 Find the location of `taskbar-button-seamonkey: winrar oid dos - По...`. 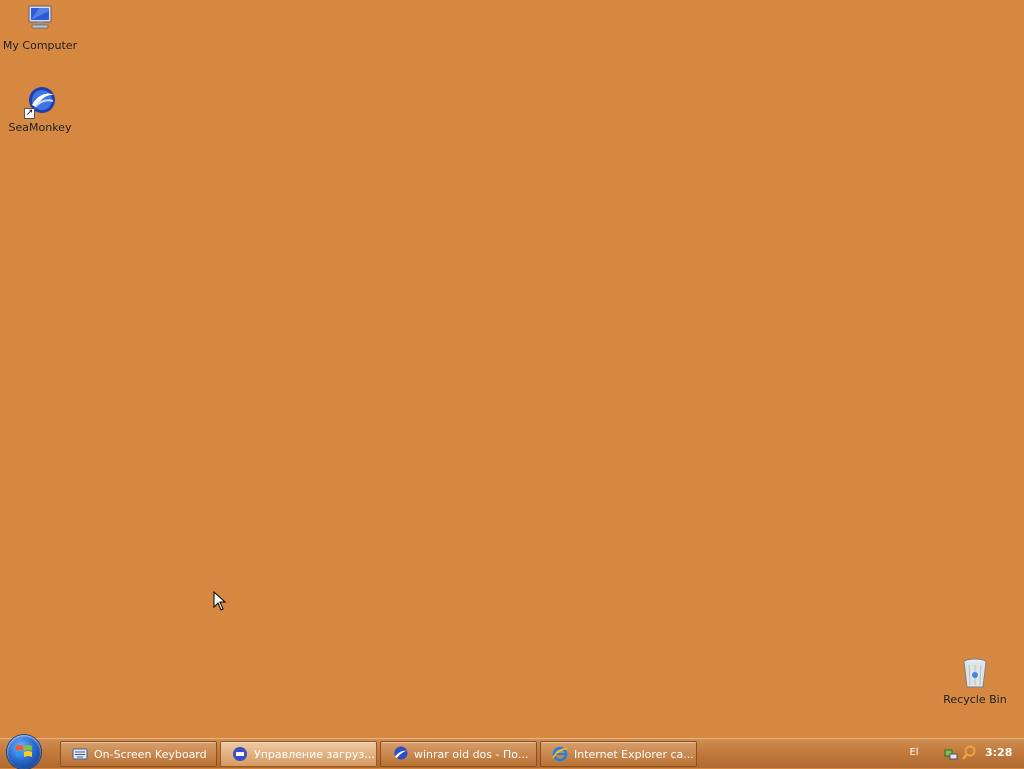

taskbar-button-seamonkey: winrar oid dos - По... is located at coordinates (458, 754).